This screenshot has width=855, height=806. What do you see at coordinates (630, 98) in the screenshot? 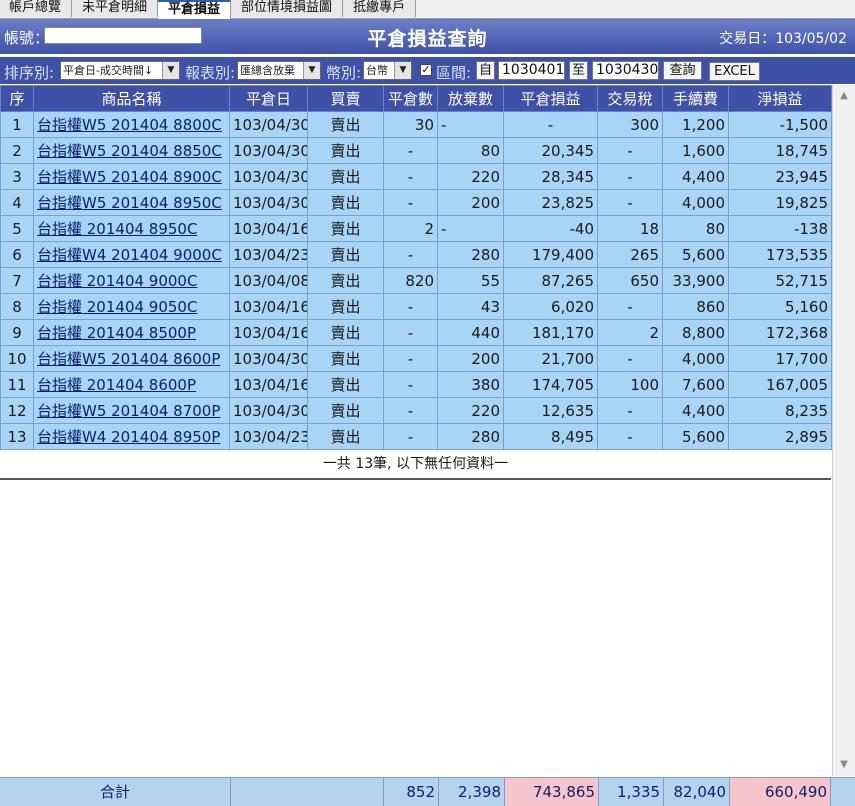
I see `col-header-tax: 交易稅` at bounding box center [630, 98].